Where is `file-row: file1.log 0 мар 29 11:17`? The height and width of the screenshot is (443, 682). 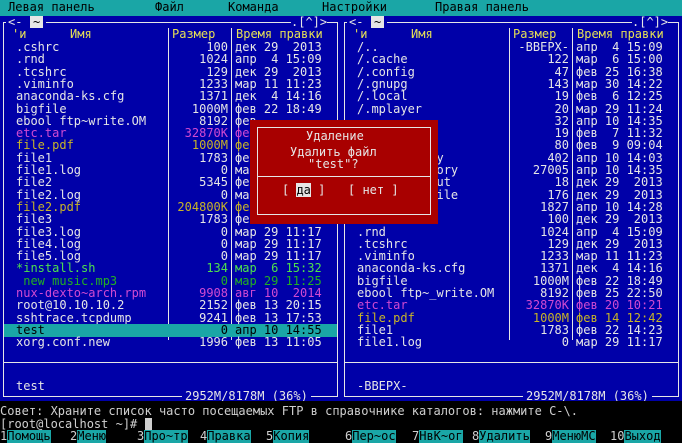
file-row: file1.log 0 мар 29 11:17 is located at coordinates (511, 342).